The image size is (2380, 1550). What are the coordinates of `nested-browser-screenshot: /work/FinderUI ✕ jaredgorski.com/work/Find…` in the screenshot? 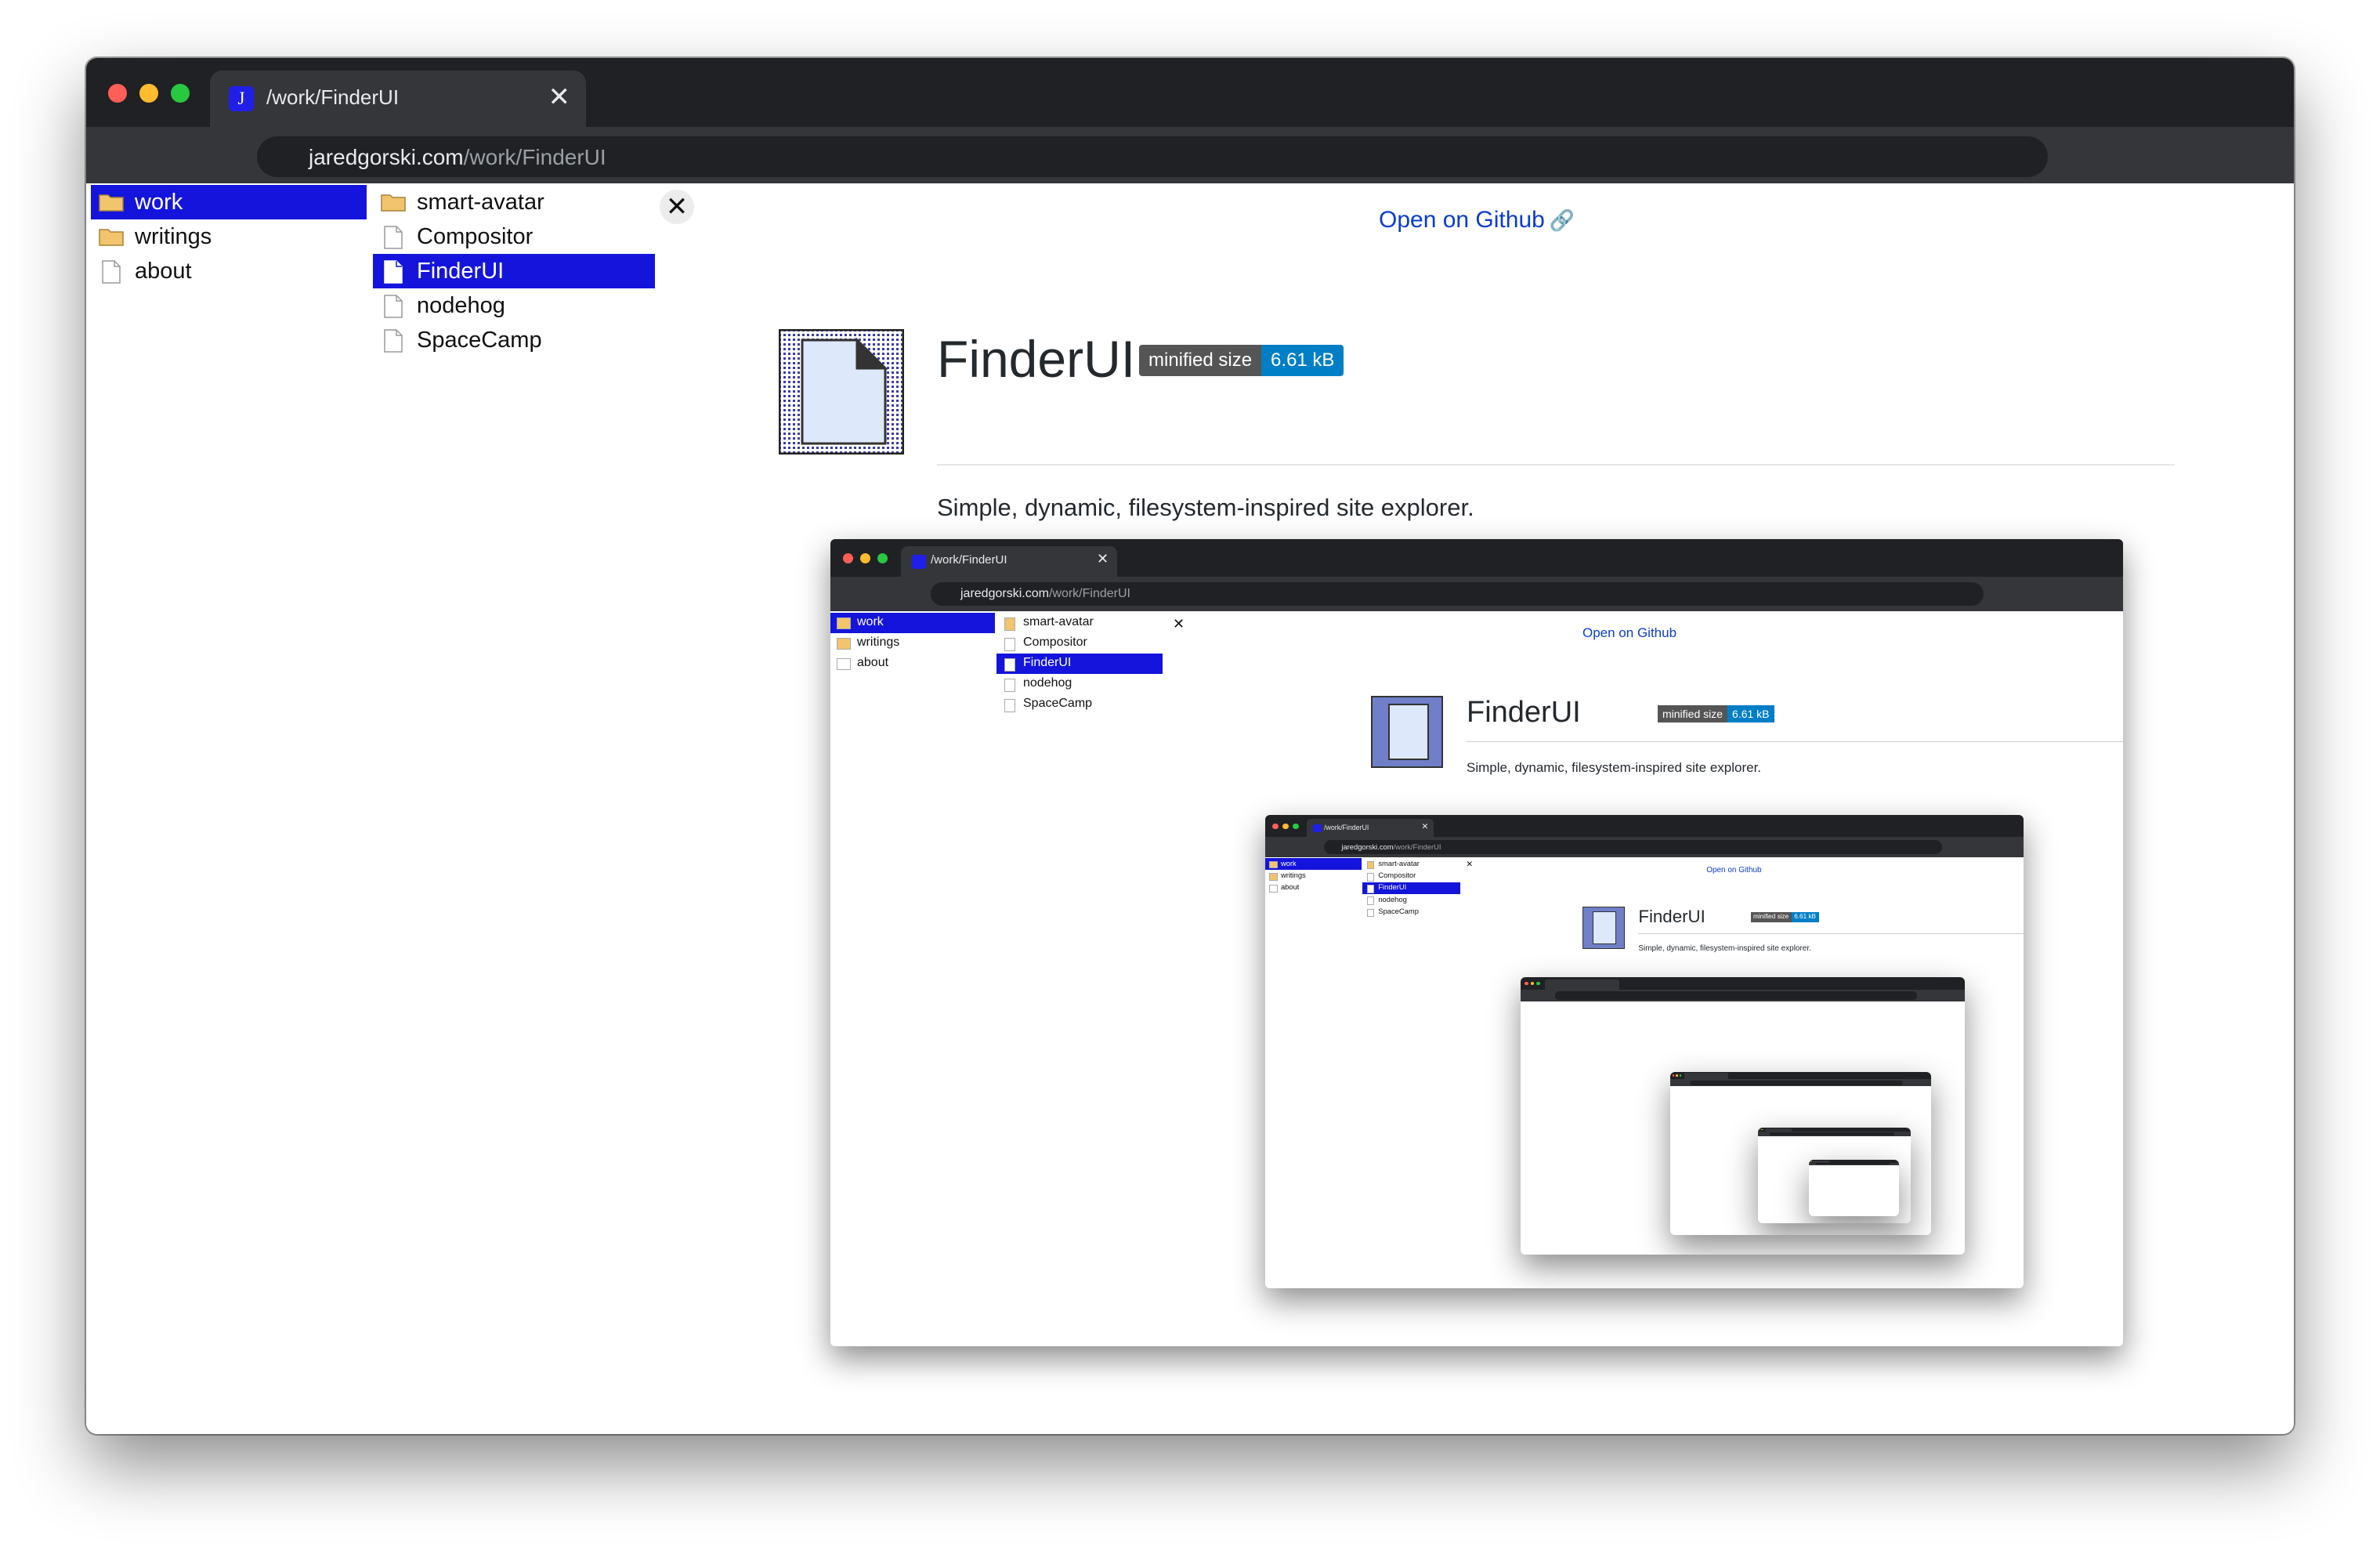 It's located at (1644, 1052).